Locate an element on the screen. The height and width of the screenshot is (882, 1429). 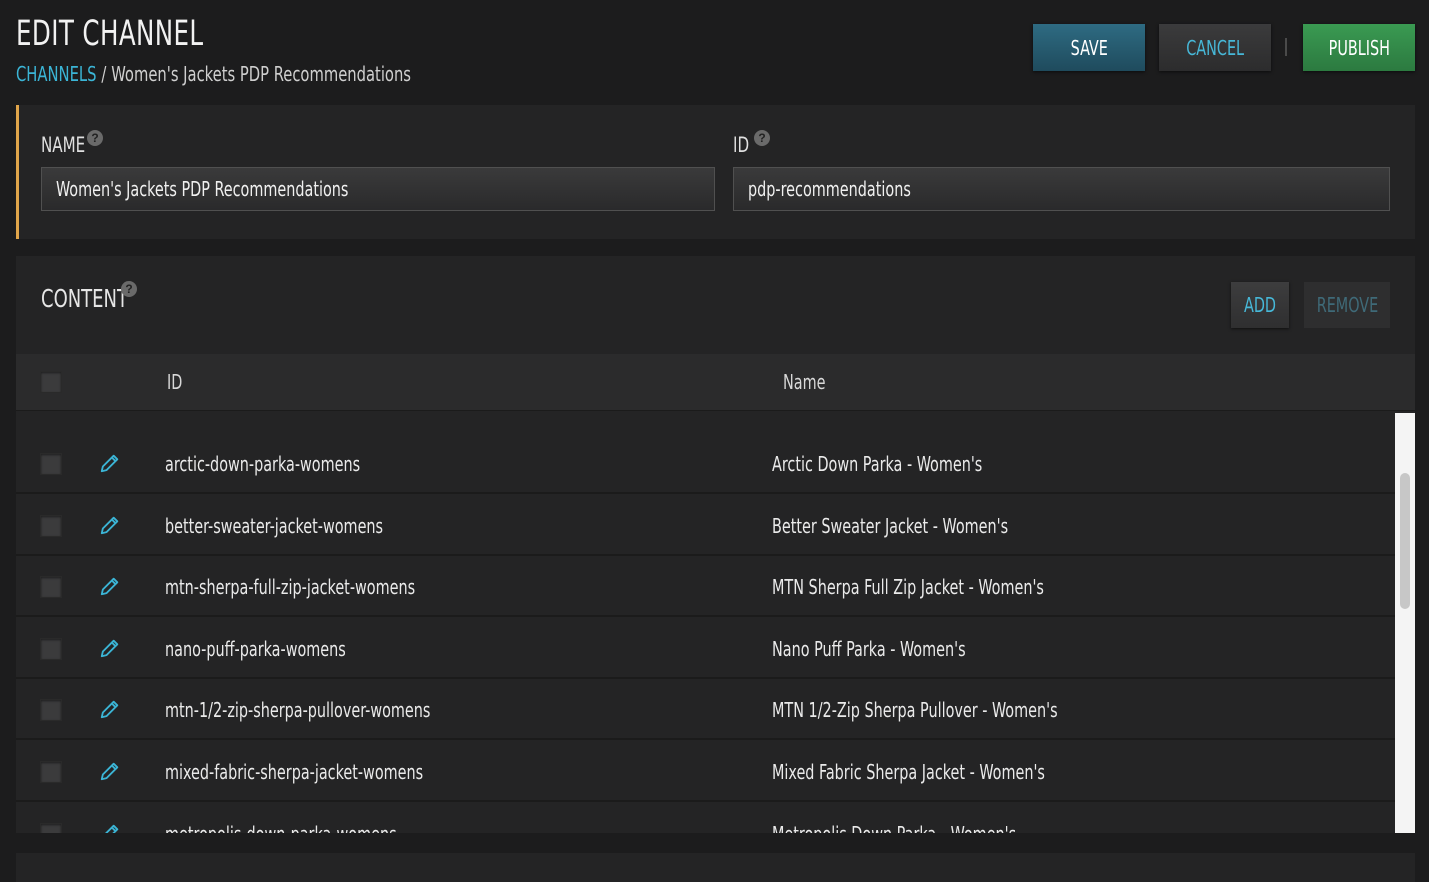
id-field: pdp-recommendations is located at coordinates (1061, 189).